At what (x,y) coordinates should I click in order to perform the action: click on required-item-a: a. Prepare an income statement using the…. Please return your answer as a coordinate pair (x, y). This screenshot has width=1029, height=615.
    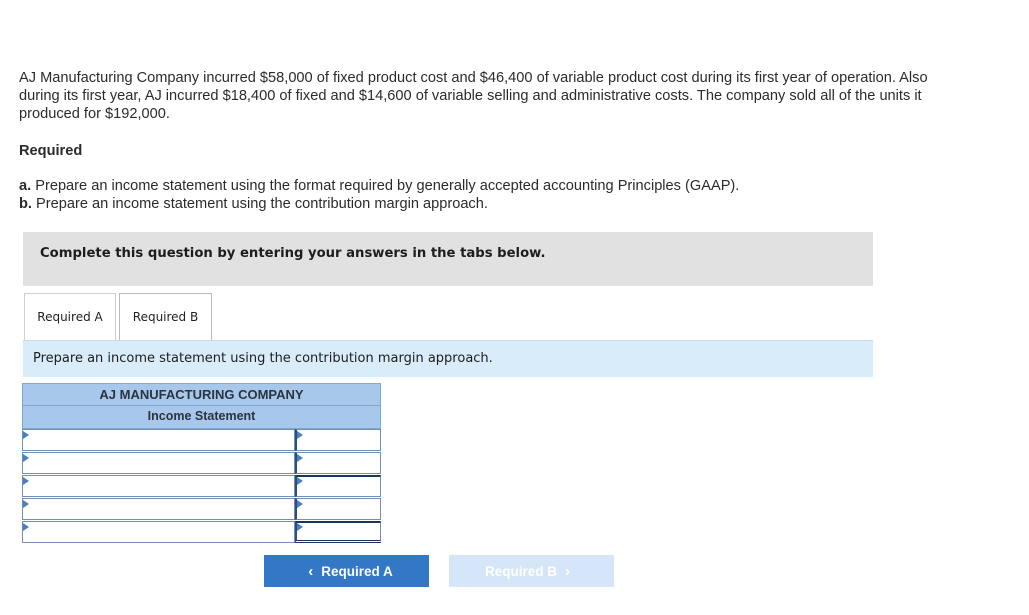
    Looking at the image, I should click on (379, 186).